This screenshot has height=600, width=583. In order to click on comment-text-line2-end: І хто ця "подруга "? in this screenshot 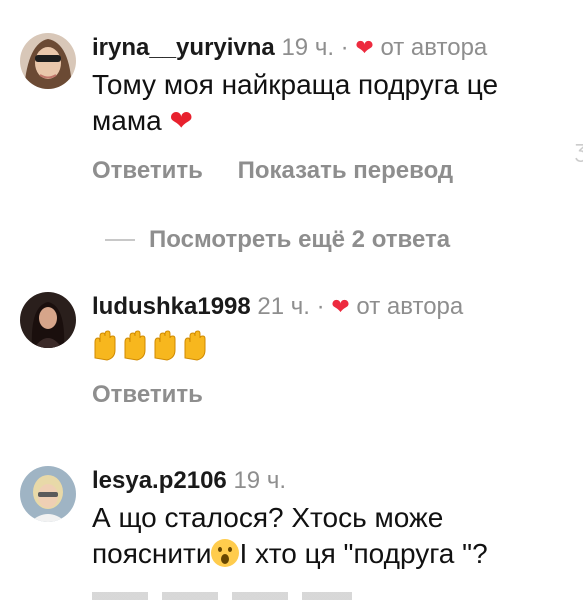, I will do `click(363, 553)`.